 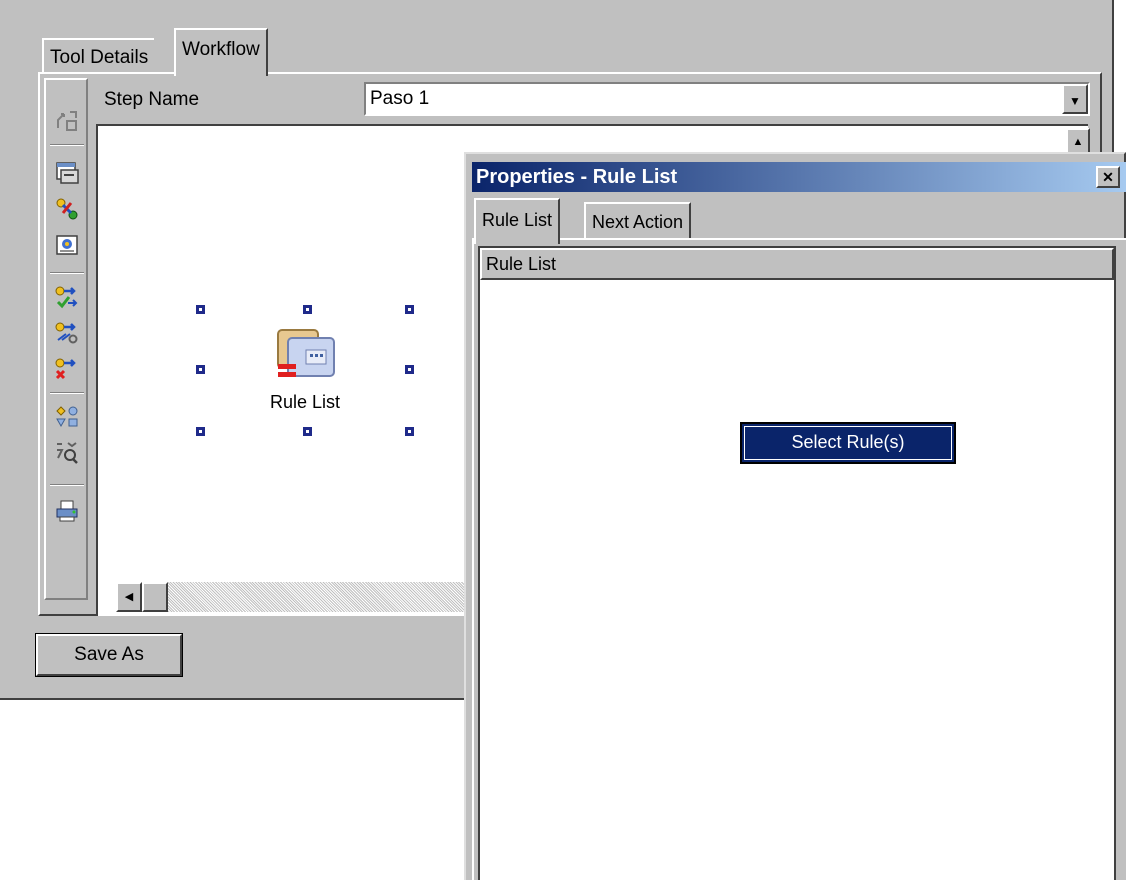 What do you see at coordinates (797, 264) in the screenshot?
I see `rule-list-header: Rule List` at bounding box center [797, 264].